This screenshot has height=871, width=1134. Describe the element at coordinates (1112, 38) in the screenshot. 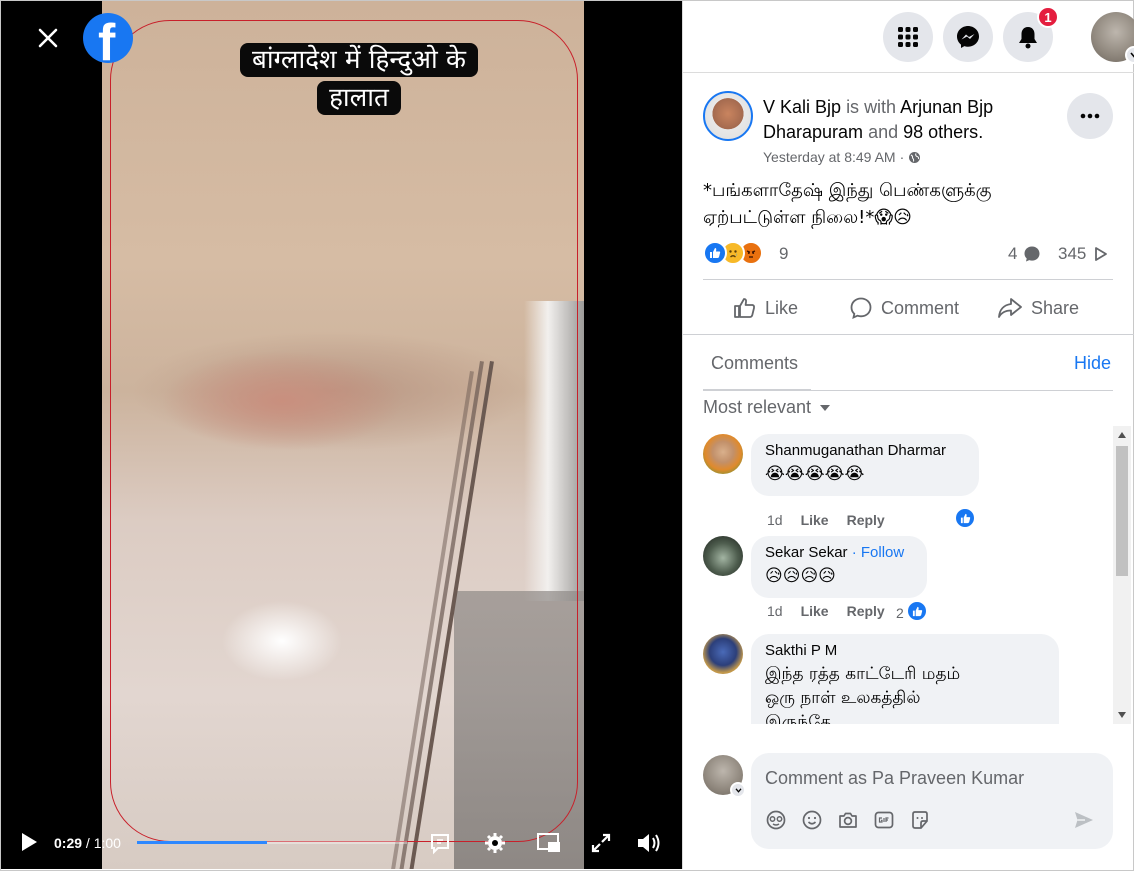

I see `account-avatar` at that location.